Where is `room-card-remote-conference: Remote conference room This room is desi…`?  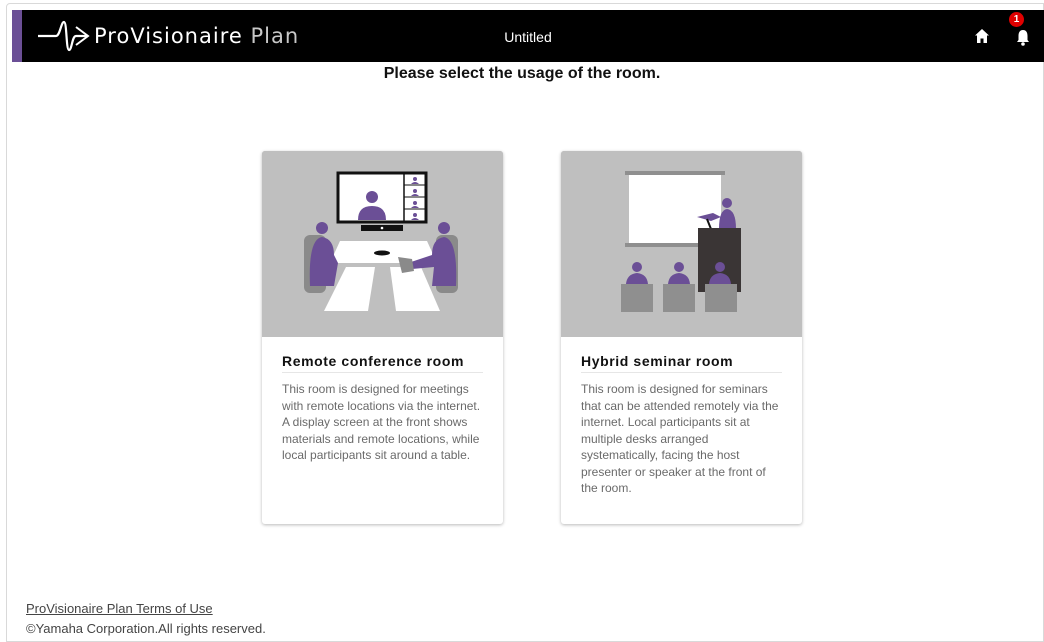
room-card-remote-conference: Remote conference room This room is desi… is located at coordinates (382, 337).